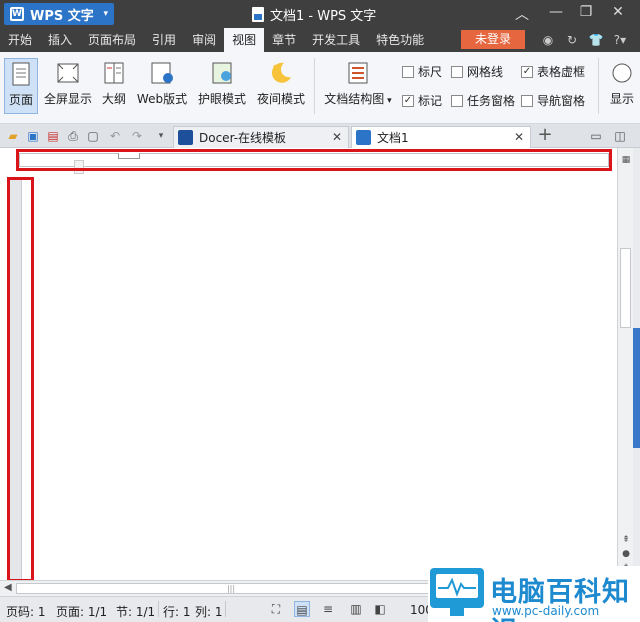 The height and width of the screenshot is (622, 640). Describe the element at coordinates (618, 12) in the screenshot. I see `close-button: ✕` at that location.